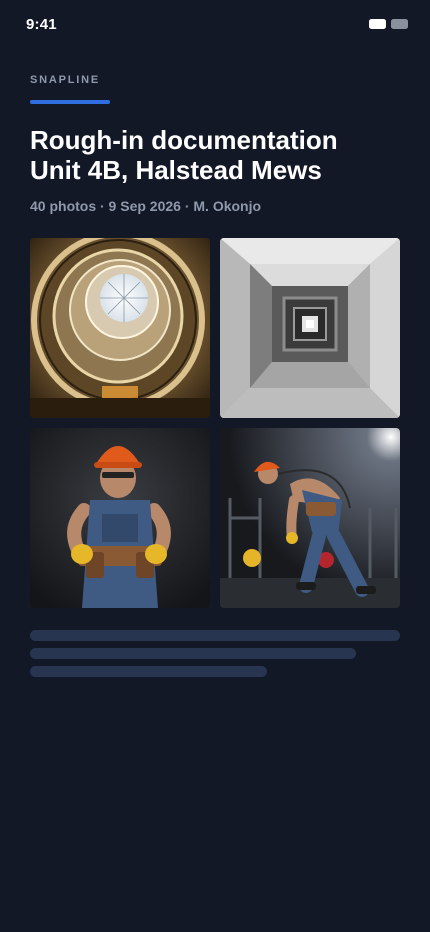 The height and width of the screenshot is (932, 430). What do you see at coordinates (176, 170) in the screenshot?
I see `album-title-line2: Unit 4B, Halstead Mews` at bounding box center [176, 170].